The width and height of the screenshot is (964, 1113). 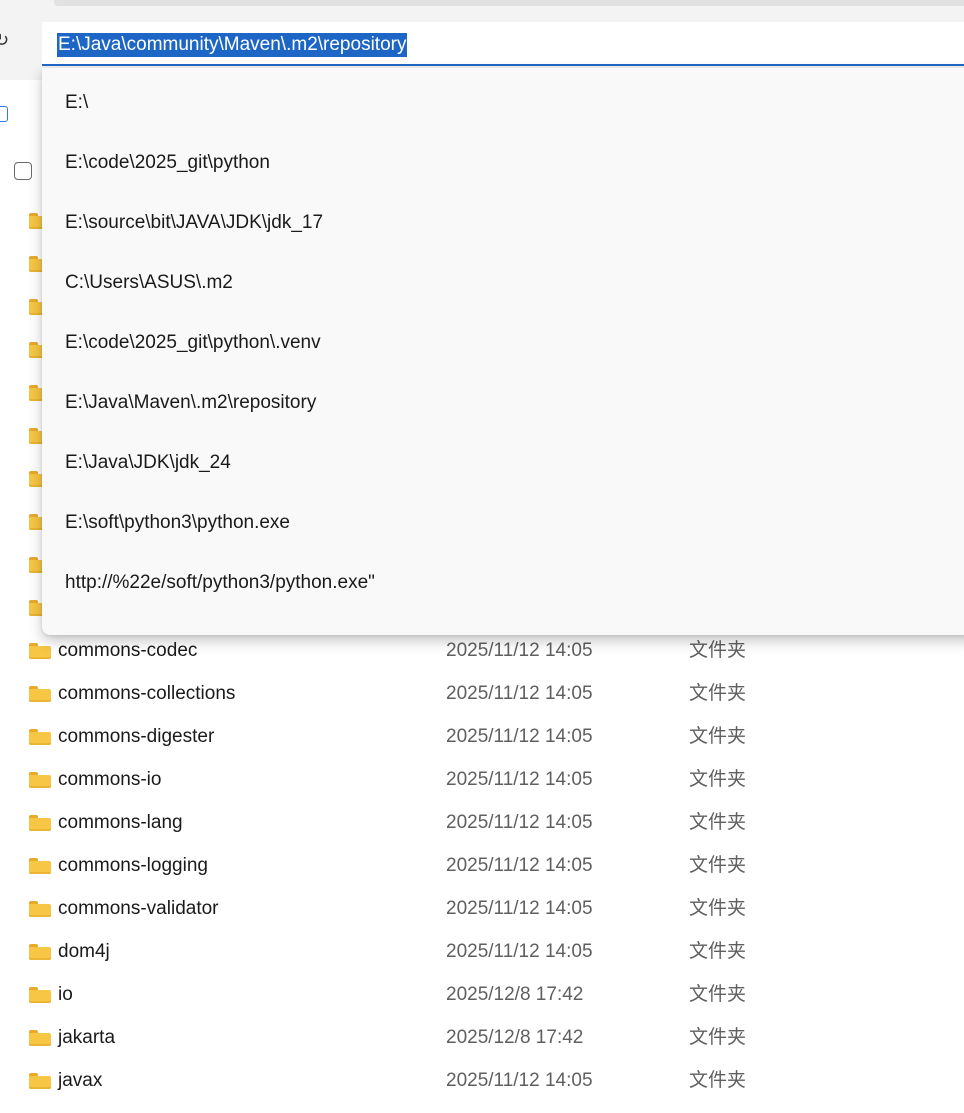 What do you see at coordinates (503, 44) in the screenshot?
I see `address-bar: E:\Java\community\Maven\.m2\repository` at bounding box center [503, 44].